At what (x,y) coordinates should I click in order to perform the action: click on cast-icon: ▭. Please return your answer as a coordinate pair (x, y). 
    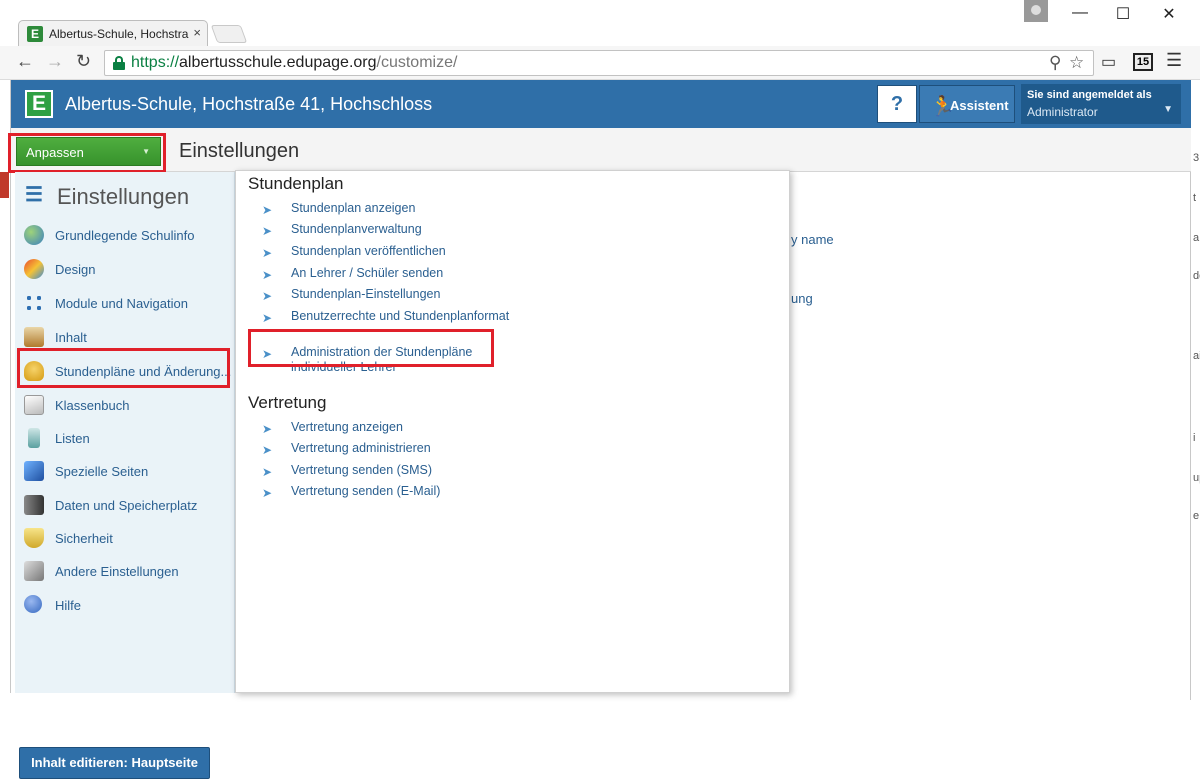
    Looking at the image, I should click on (1108, 62).